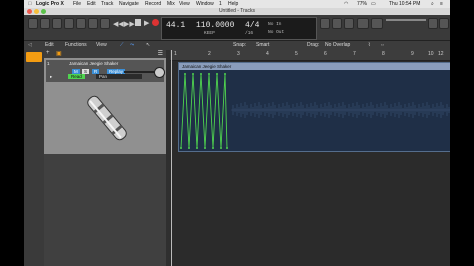 The height and width of the screenshot is (266, 474). Describe the element at coordinates (171, 4) in the screenshot. I see `menu-mix: Mix` at that location.